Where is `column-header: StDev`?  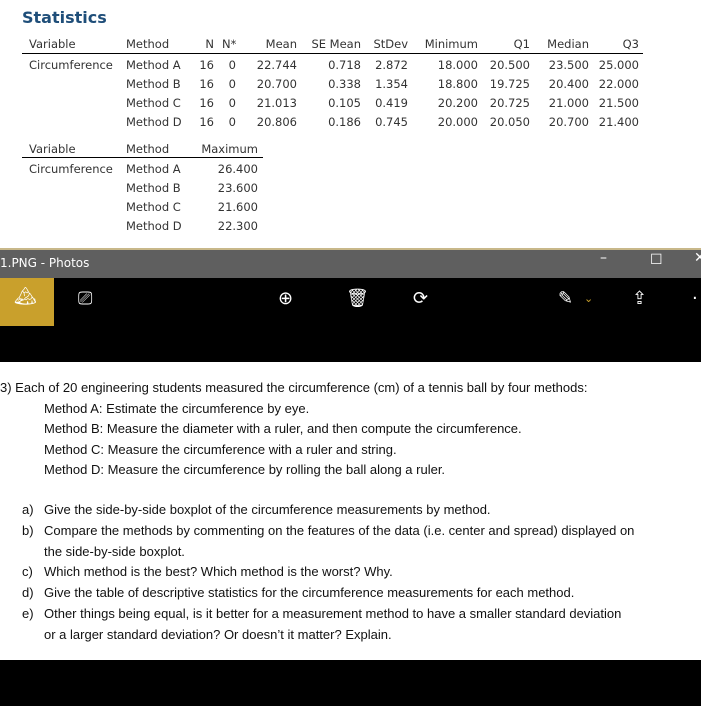
column-header: StDev is located at coordinates (390, 44).